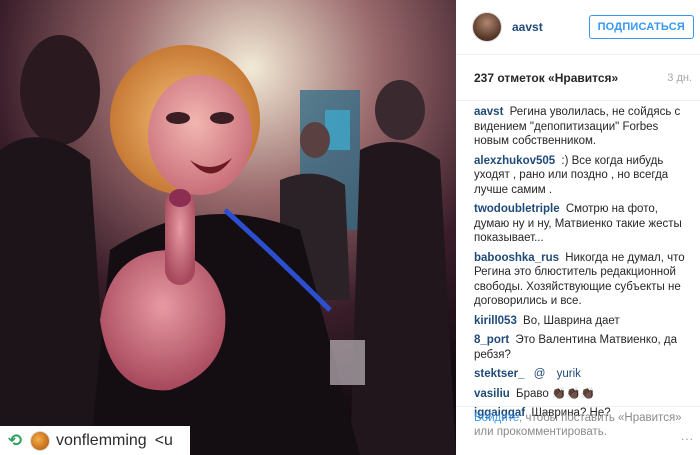 This screenshot has width=700, height=455. Describe the element at coordinates (555, 393) in the screenshot. I see `comment-text: Браво 👏🏿👏🏿👏🏿` at that location.